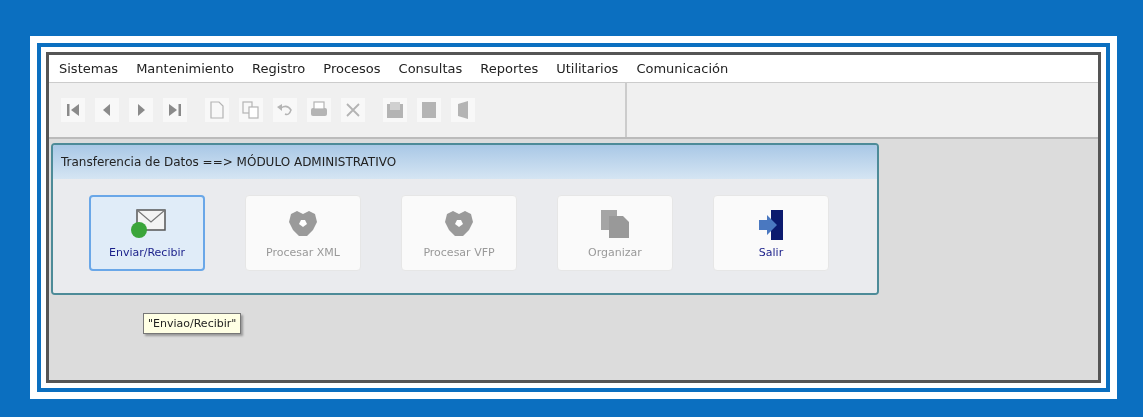 The width and height of the screenshot is (1143, 417). What do you see at coordinates (279, 68) in the screenshot?
I see `menu-item: Registro` at bounding box center [279, 68].